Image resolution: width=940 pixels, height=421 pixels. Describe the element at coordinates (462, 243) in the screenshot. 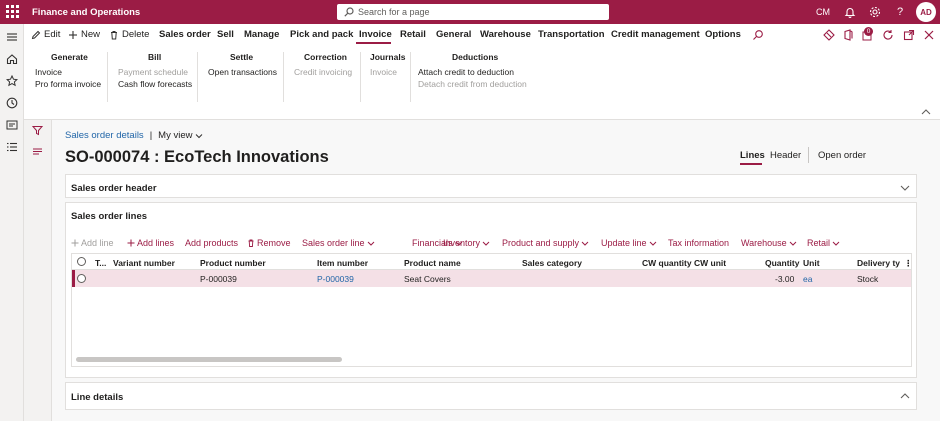

I see `menu-label: Inventory` at that location.